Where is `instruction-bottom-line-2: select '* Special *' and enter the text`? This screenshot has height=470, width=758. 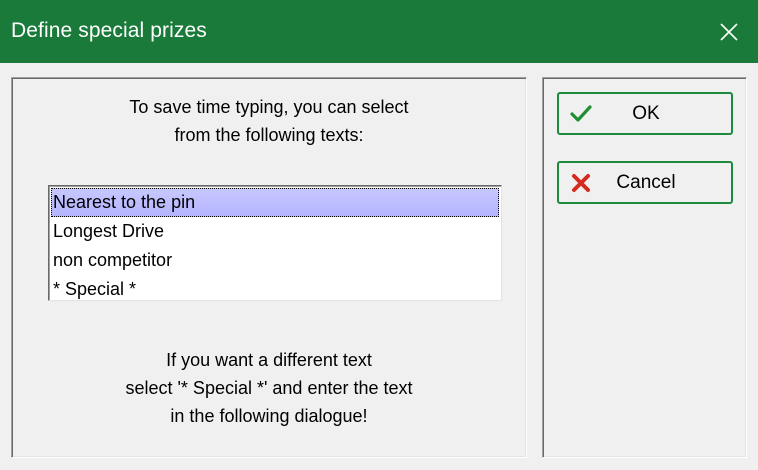 instruction-bottom-line-2: select '* Special *' and enter the text is located at coordinates (269, 388).